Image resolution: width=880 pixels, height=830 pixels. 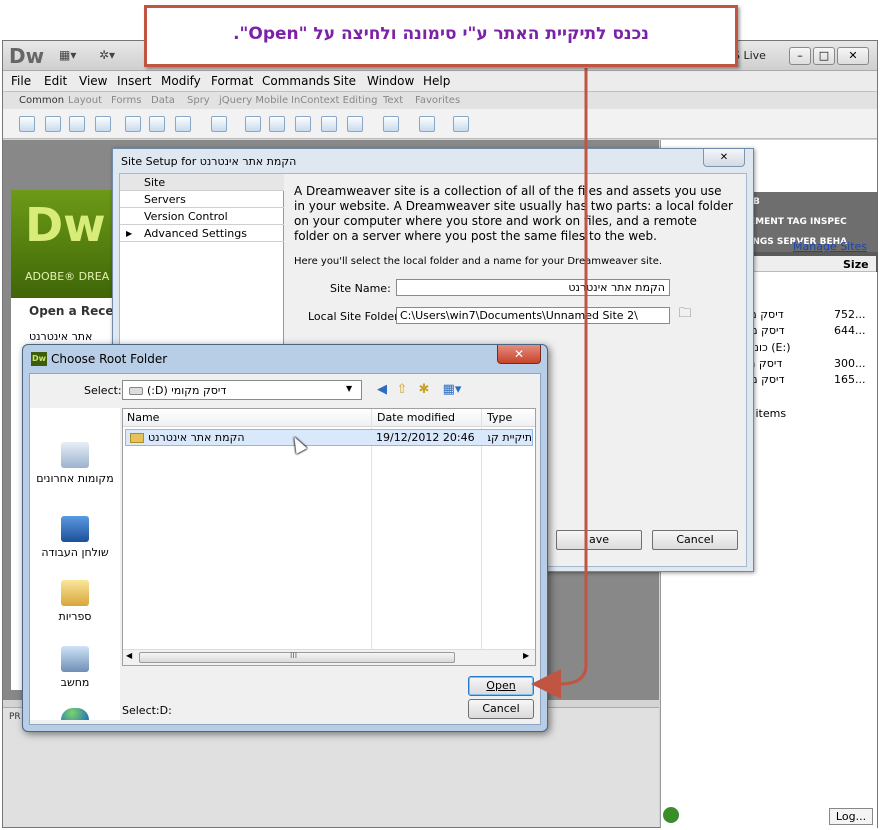 I want to click on table-icon, so click(x=133, y=124).